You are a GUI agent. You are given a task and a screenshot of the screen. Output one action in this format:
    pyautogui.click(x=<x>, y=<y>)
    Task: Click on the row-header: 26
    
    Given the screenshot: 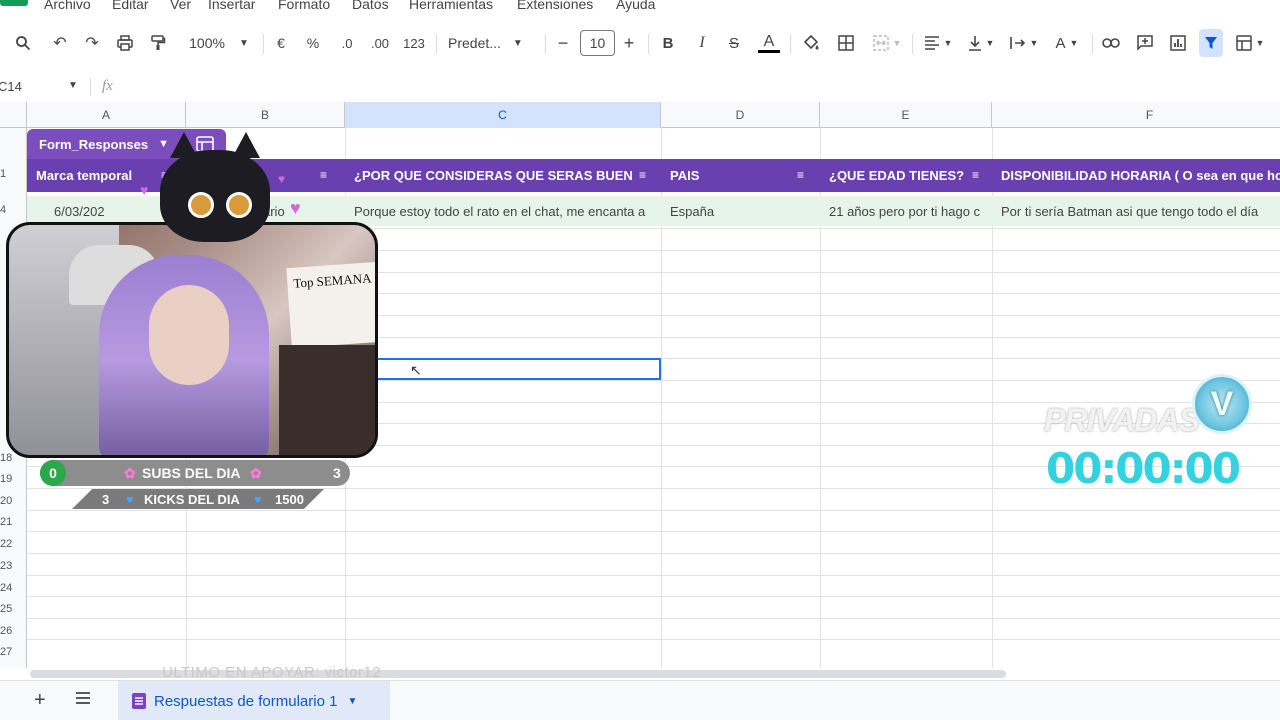 What is the action you would take?
    pyautogui.click(x=13, y=631)
    